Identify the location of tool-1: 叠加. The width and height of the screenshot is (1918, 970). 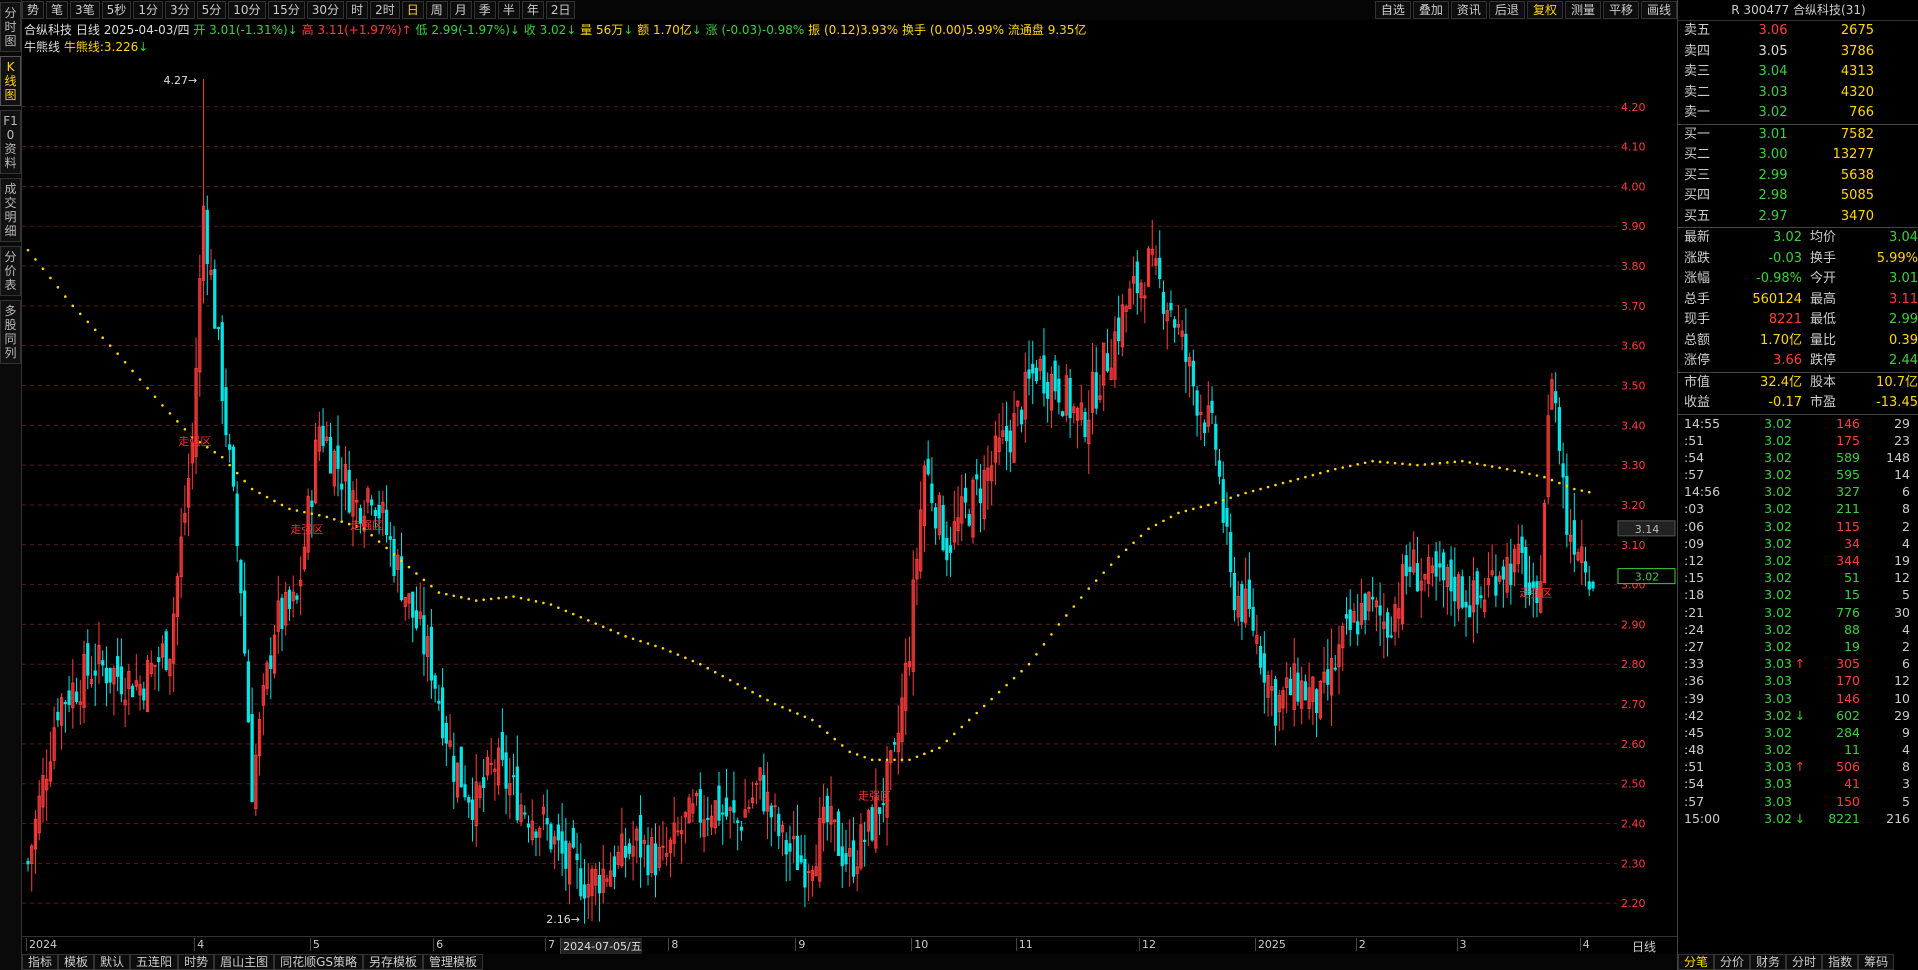
(1430, 10).